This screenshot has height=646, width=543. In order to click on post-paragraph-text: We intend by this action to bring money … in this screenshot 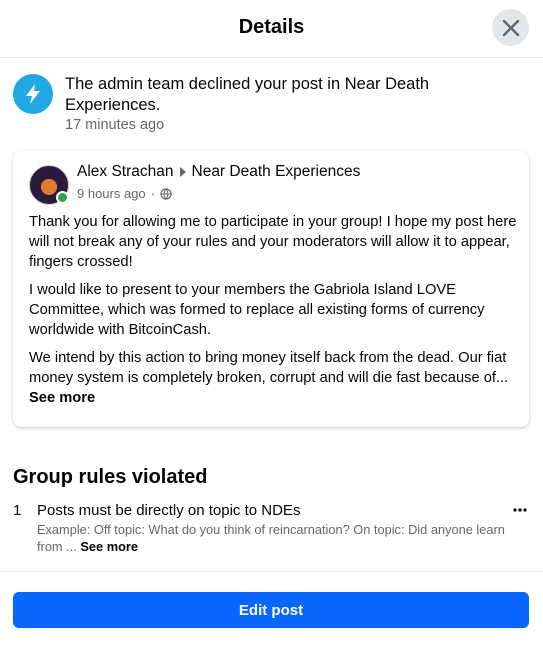, I will do `click(269, 368)`.